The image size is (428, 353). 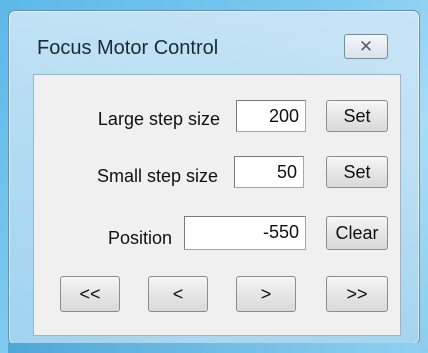 I want to click on position-input: -550, so click(x=245, y=233).